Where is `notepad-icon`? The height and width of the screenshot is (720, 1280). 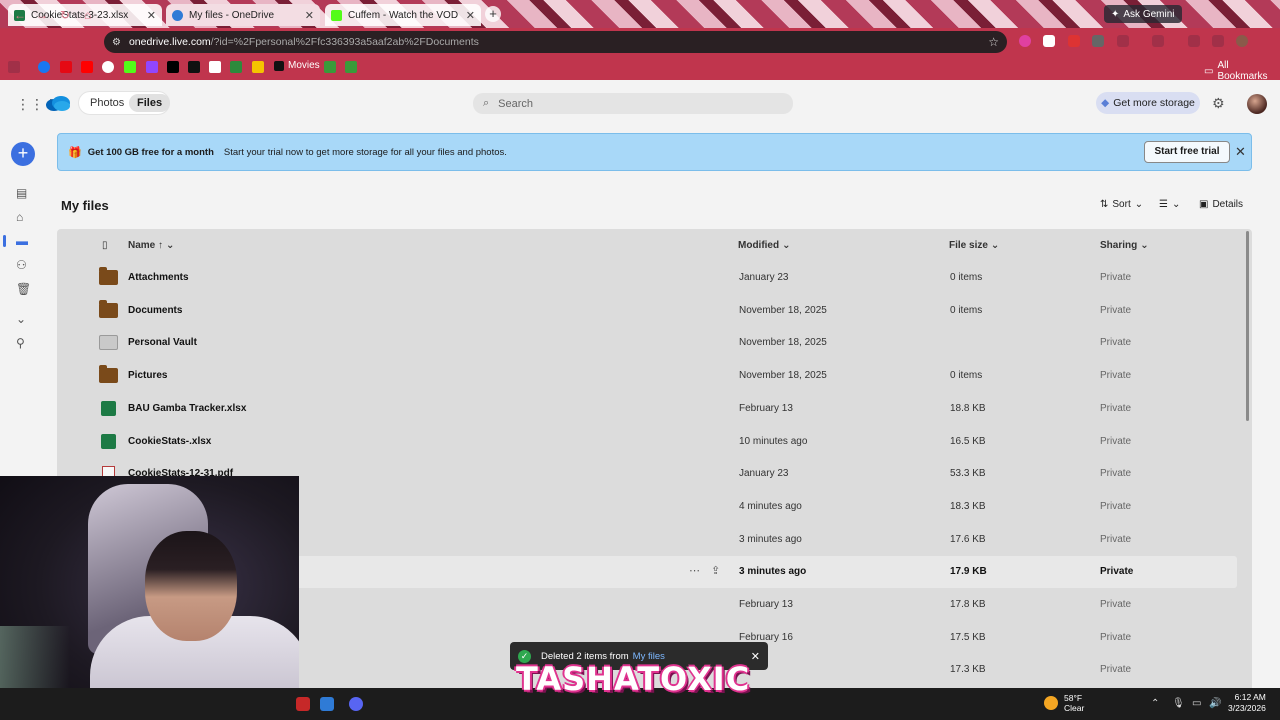 notepad-icon is located at coordinates (327, 704).